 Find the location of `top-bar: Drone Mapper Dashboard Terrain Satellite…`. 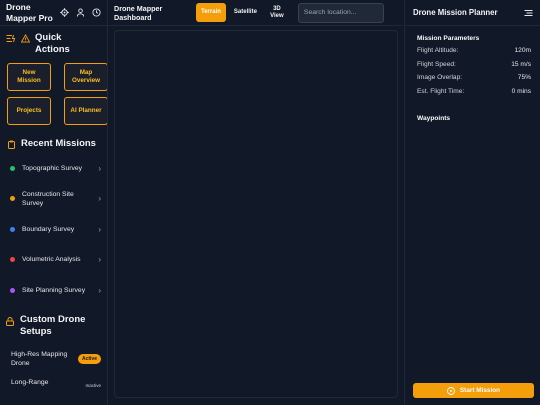

top-bar: Drone Mapper Dashboard Terrain Satellite… is located at coordinates (255, 13).